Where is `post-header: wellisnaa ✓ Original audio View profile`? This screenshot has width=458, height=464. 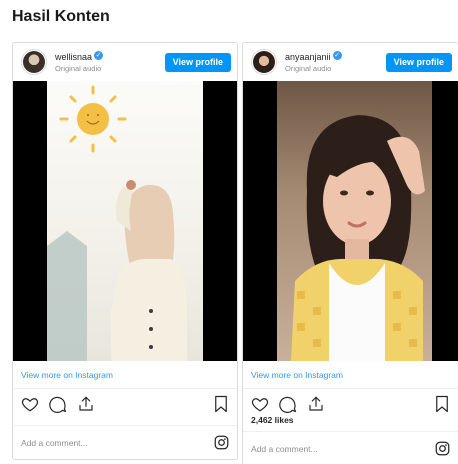 post-header: wellisnaa ✓ Original audio View profile is located at coordinates (125, 62).